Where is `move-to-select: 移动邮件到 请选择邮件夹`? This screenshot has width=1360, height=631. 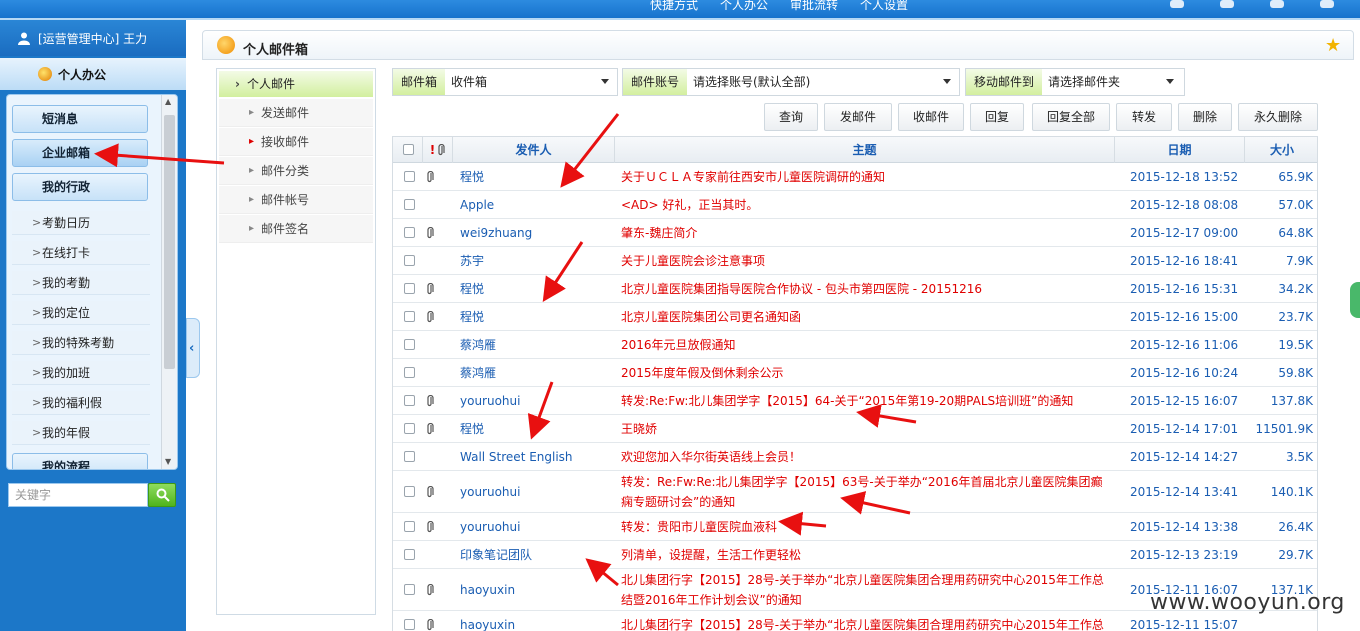 move-to-select: 移动邮件到 请选择邮件夹 is located at coordinates (1075, 82).